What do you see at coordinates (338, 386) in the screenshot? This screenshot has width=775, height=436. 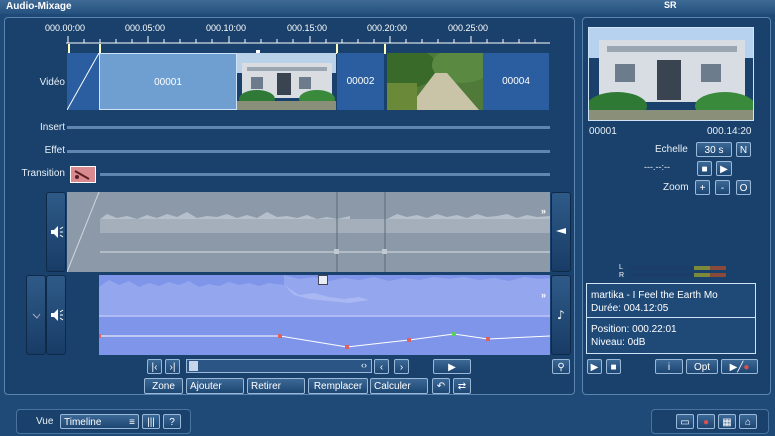 I see `remplacer-button: Remplacer` at bounding box center [338, 386].